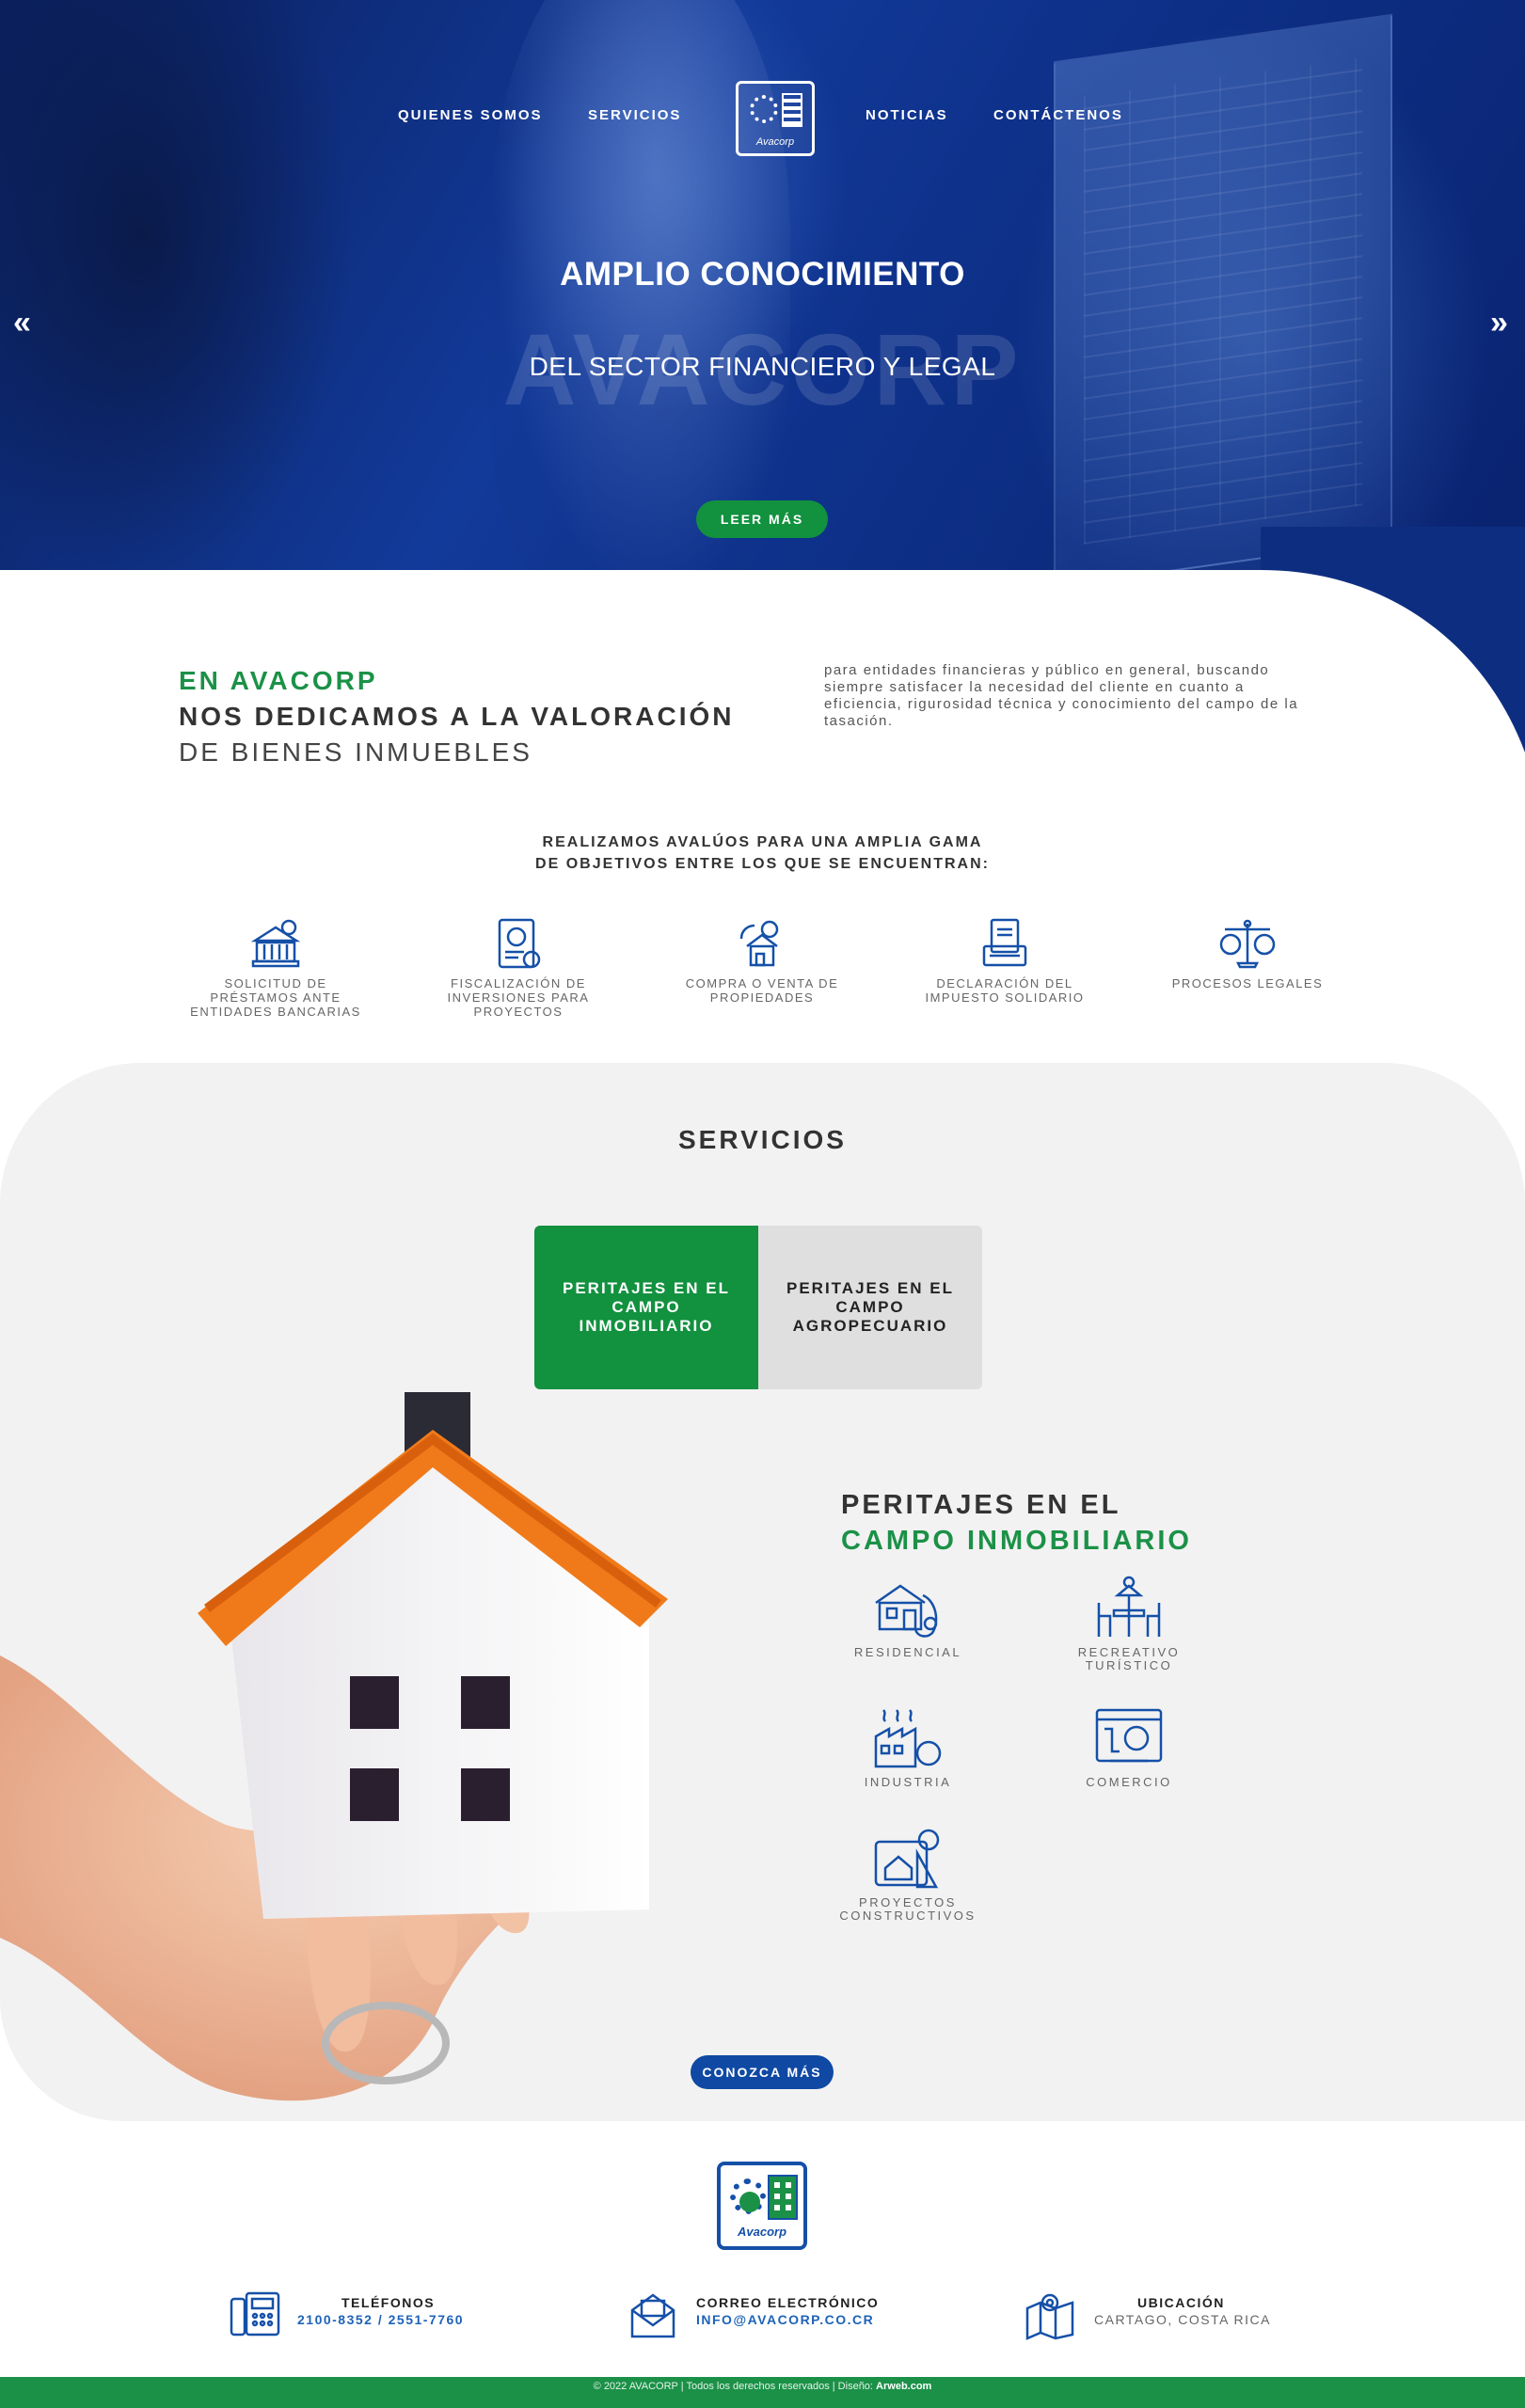 The image size is (1525, 2408). Describe the element at coordinates (278, 680) in the screenshot. I see `about-heading-green: EN AVACORP` at that location.